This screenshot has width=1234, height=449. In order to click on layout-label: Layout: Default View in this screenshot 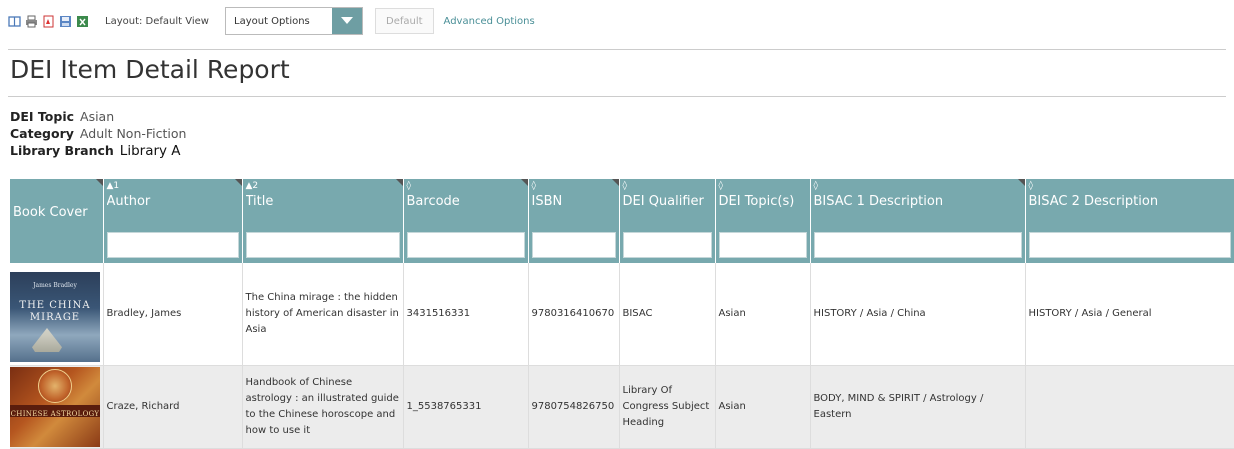, I will do `click(157, 21)`.